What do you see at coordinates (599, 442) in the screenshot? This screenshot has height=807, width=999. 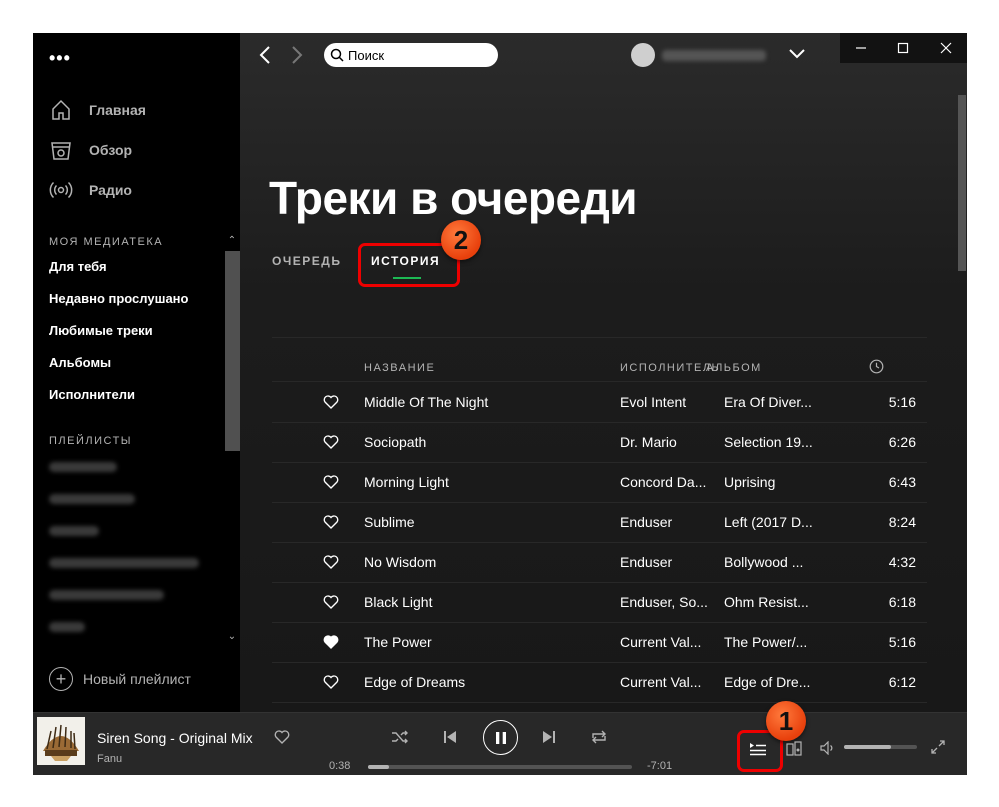 I see `track-row: Sociopath Dr. Mario Selection 19... 6:26` at bounding box center [599, 442].